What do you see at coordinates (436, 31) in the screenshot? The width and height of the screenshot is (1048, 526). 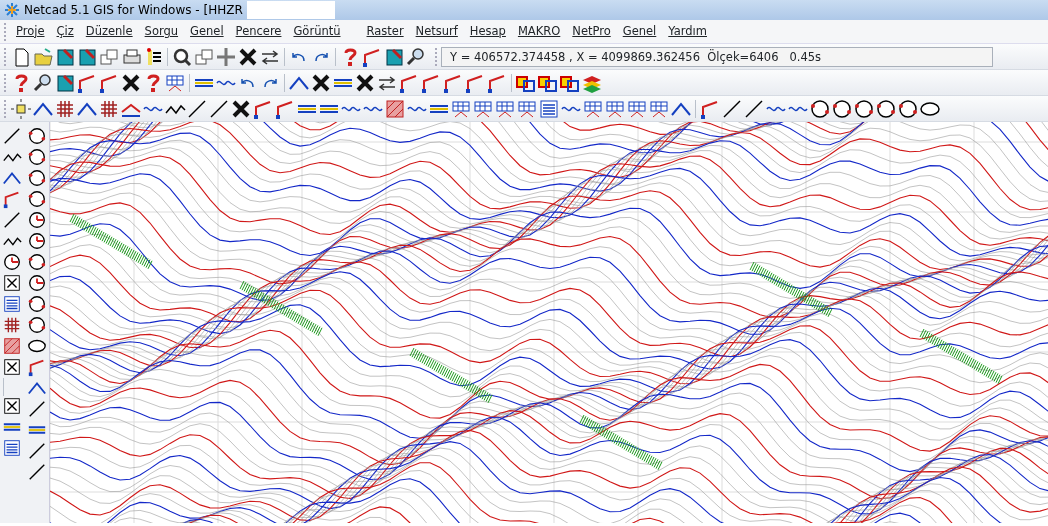 I see `menu-item: Netsurf` at bounding box center [436, 31].